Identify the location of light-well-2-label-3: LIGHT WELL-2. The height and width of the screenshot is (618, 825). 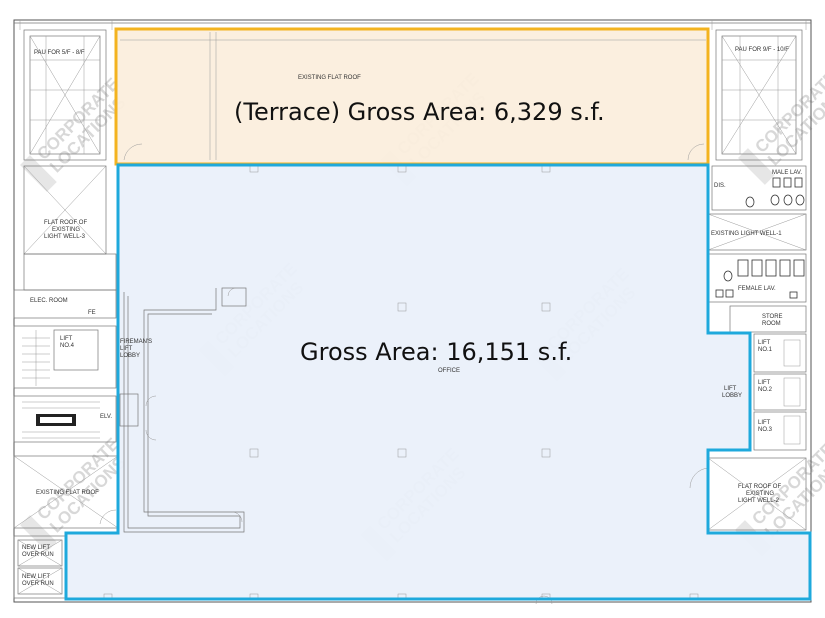
(759, 501).